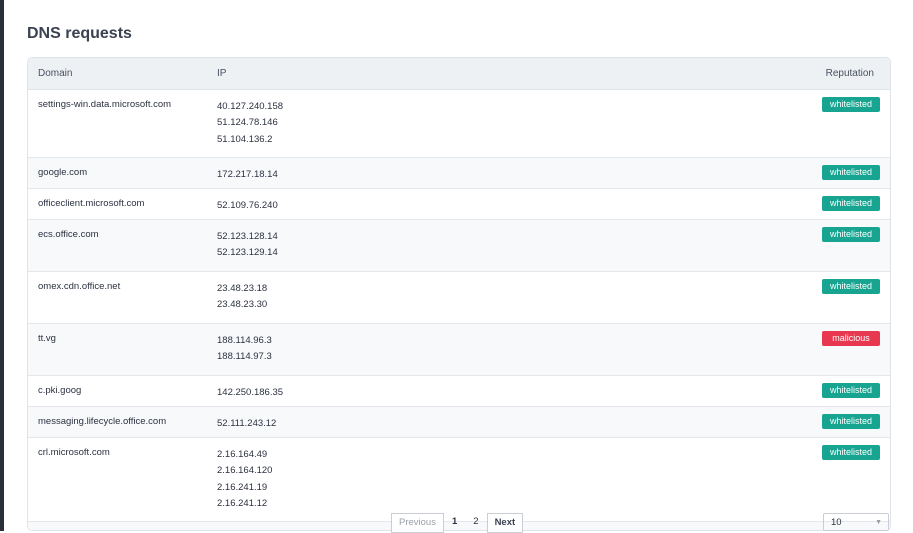  What do you see at coordinates (459, 350) in the screenshot?
I see `table-row: tt.vg 188.114.96.3 188.114.97.3 malicious` at bounding box center [459, 350].